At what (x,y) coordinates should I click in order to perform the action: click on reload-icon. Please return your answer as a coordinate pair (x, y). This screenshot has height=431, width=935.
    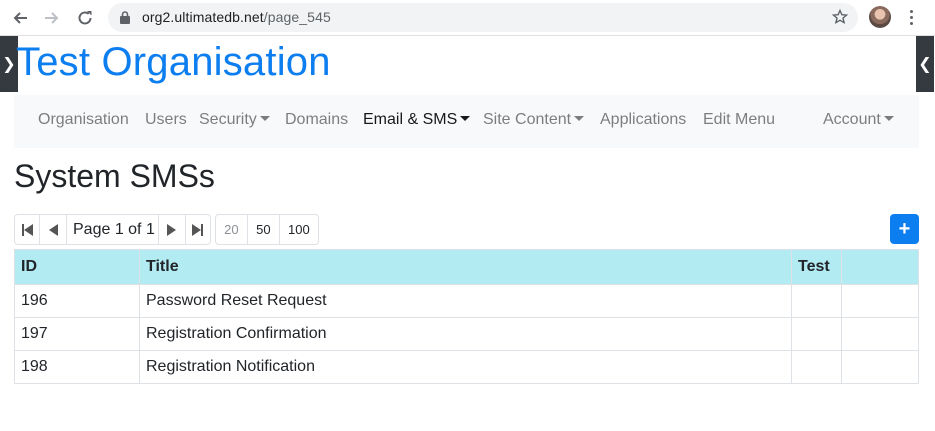
    Looking at the image, I should click on (85, 18).